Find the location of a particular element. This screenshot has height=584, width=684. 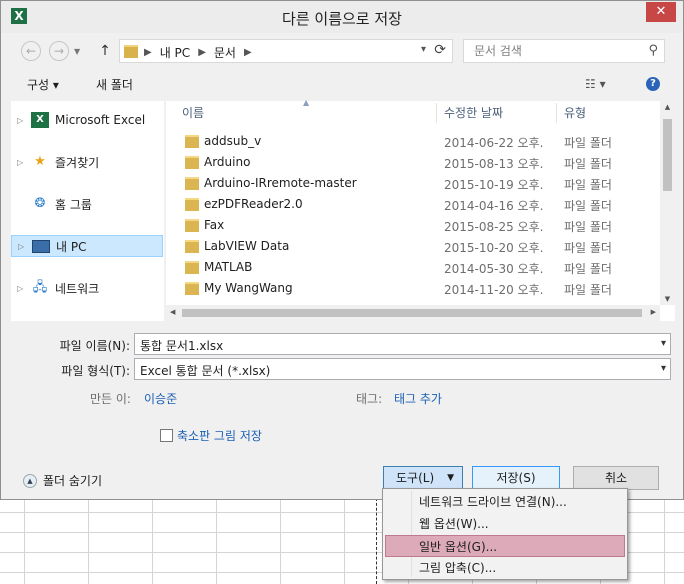

file-name: addsub_v is located at coordinates (233, 141).